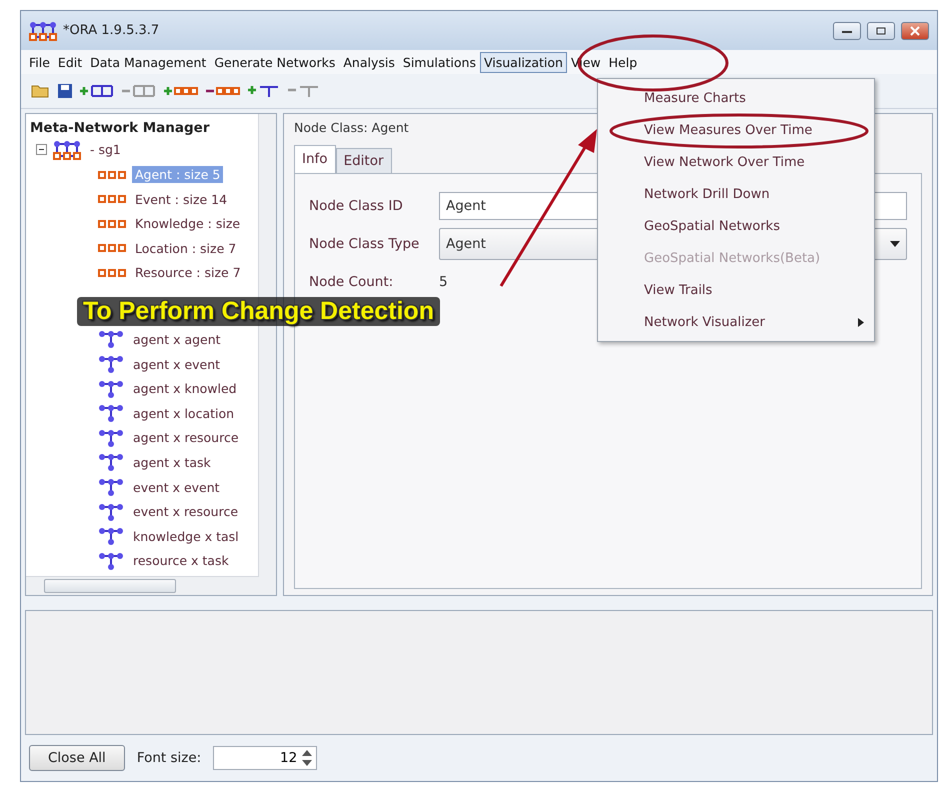 The width and height of the screenshot is (943, 790). I want to click on horizontal-scrollbar, so click(151, 585).